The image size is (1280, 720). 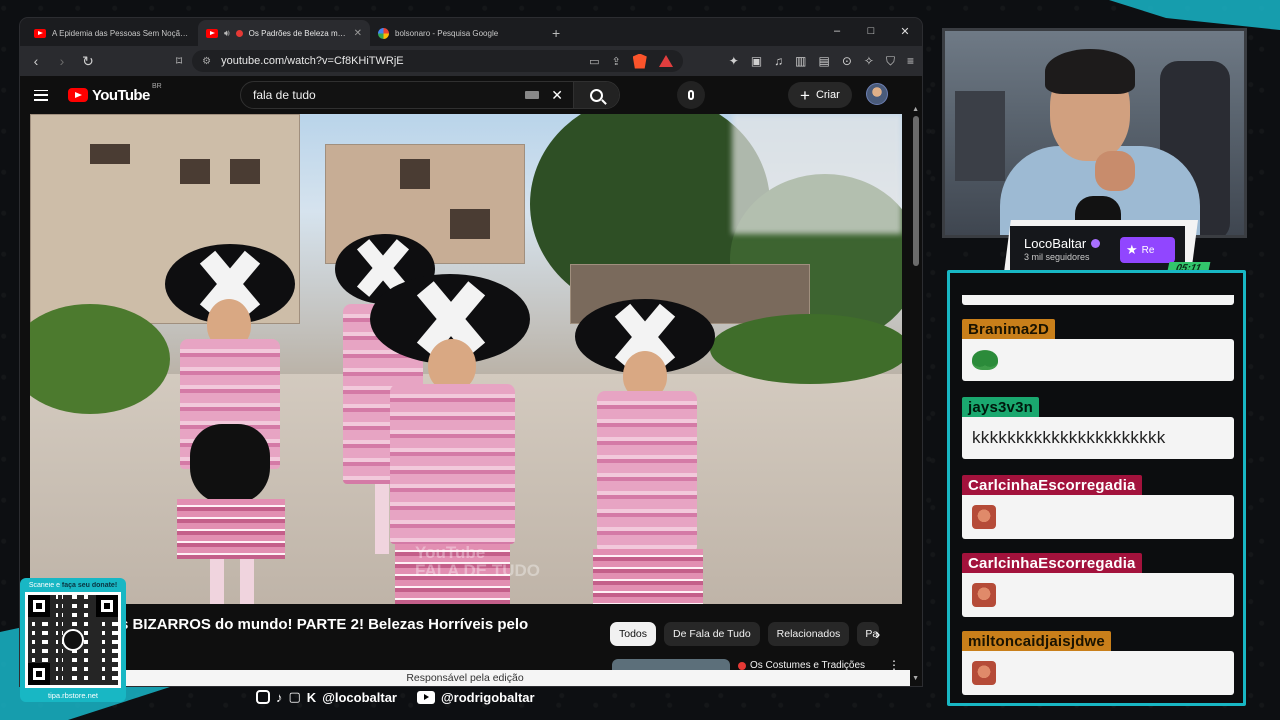 I want to click on close-window-button: ✕, so click(x=905, y=31).